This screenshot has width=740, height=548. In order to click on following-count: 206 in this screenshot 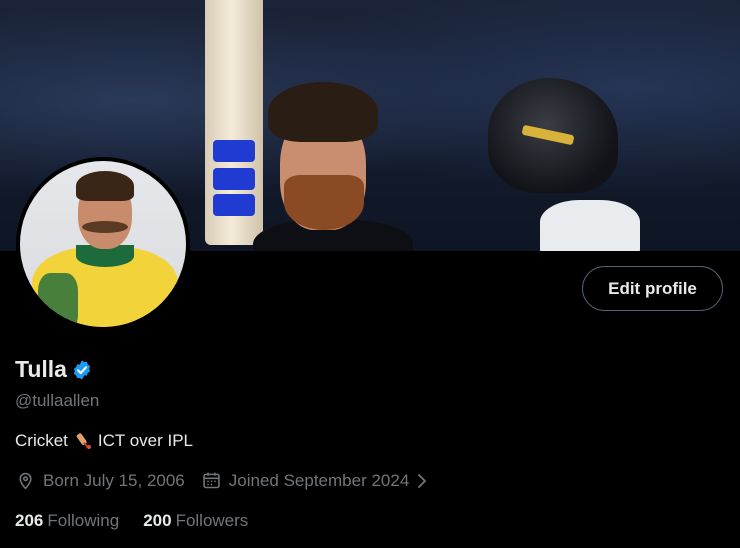, I will do `click(29, 520)`.